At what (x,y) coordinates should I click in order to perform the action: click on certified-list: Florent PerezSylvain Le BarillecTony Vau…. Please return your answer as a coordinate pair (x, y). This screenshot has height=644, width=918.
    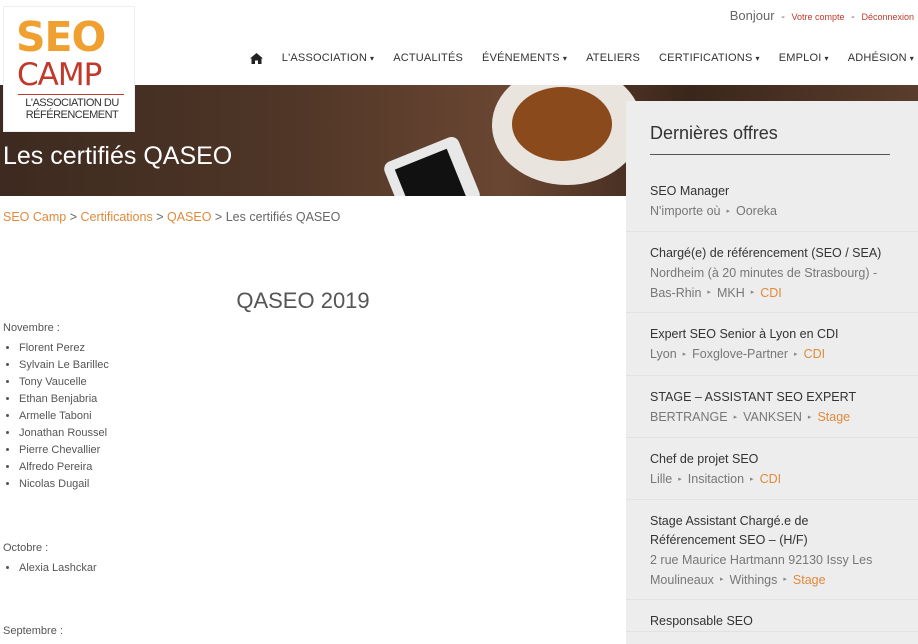
    Looking at the image, I should click on (56, 416).